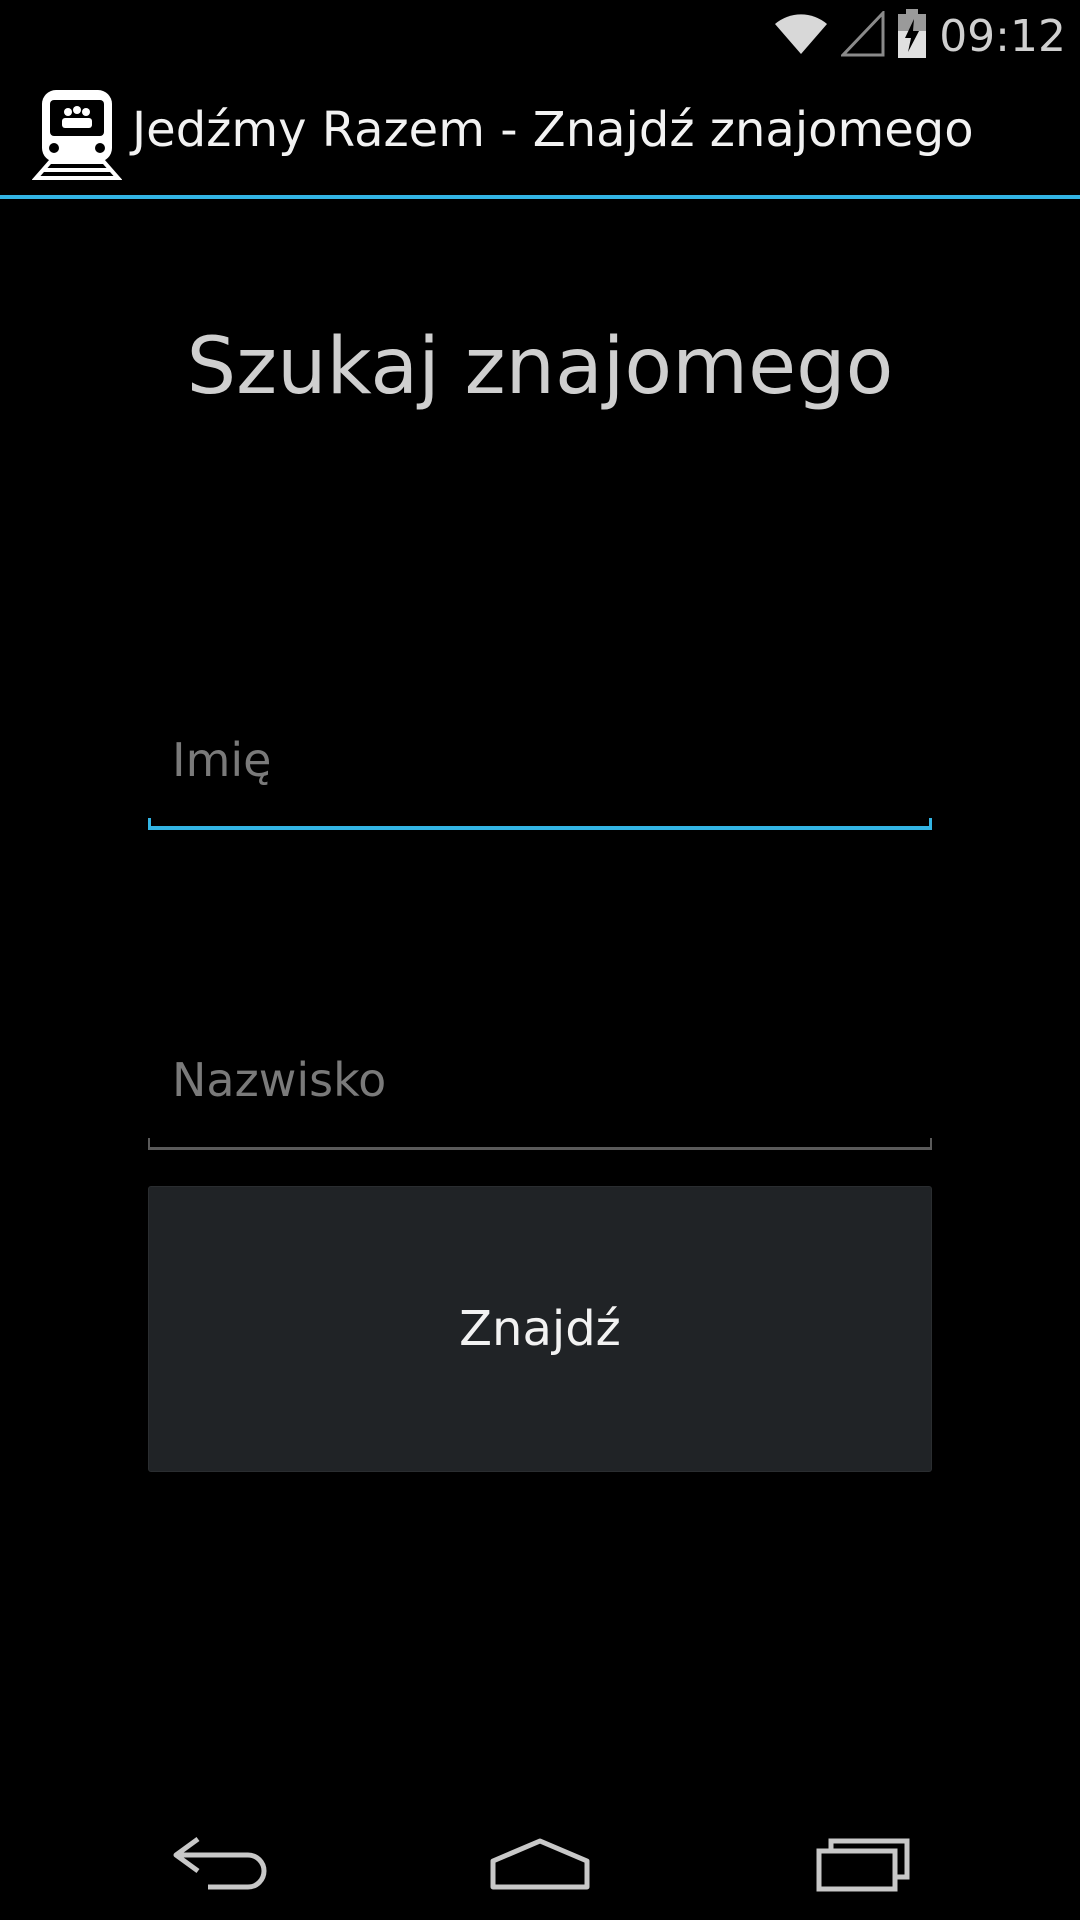 The width and height of the screenshot is (1080, 1920). I want to click on status-time: 09:12, so click(1002, 36).